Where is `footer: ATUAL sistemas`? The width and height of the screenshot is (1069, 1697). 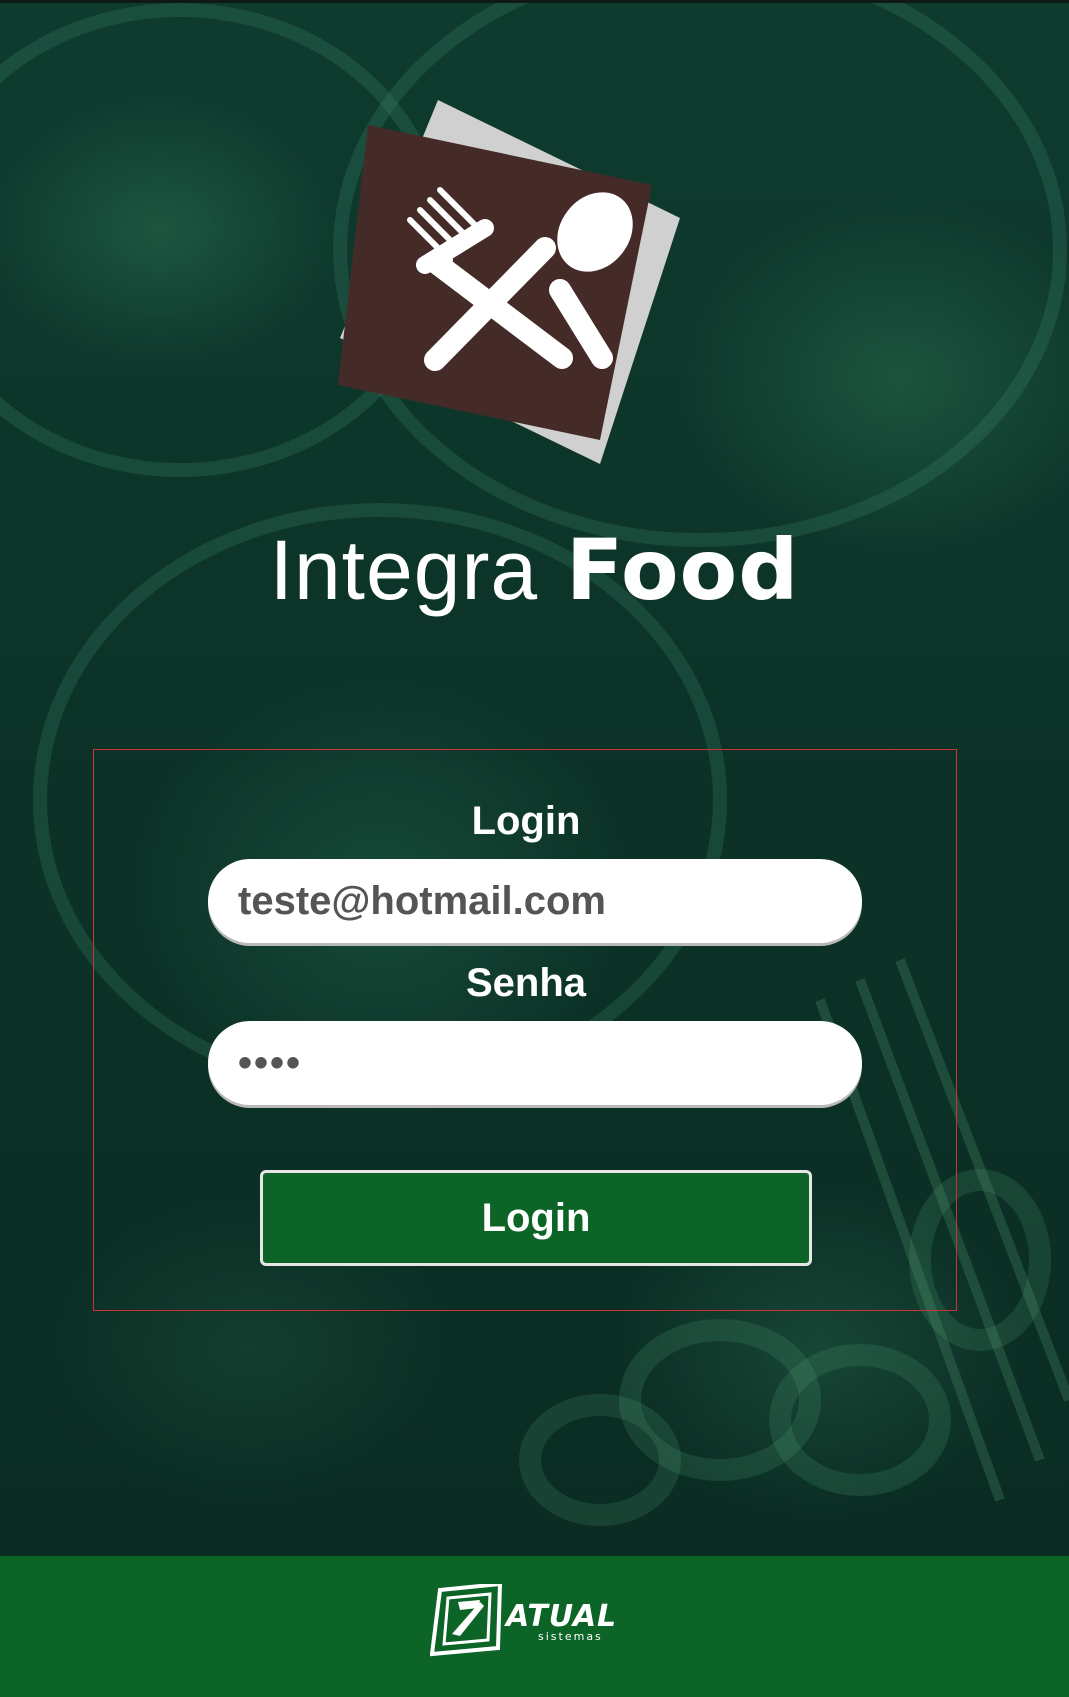 footer: ATUAL sistemas is located at coordinates (534, 1626).